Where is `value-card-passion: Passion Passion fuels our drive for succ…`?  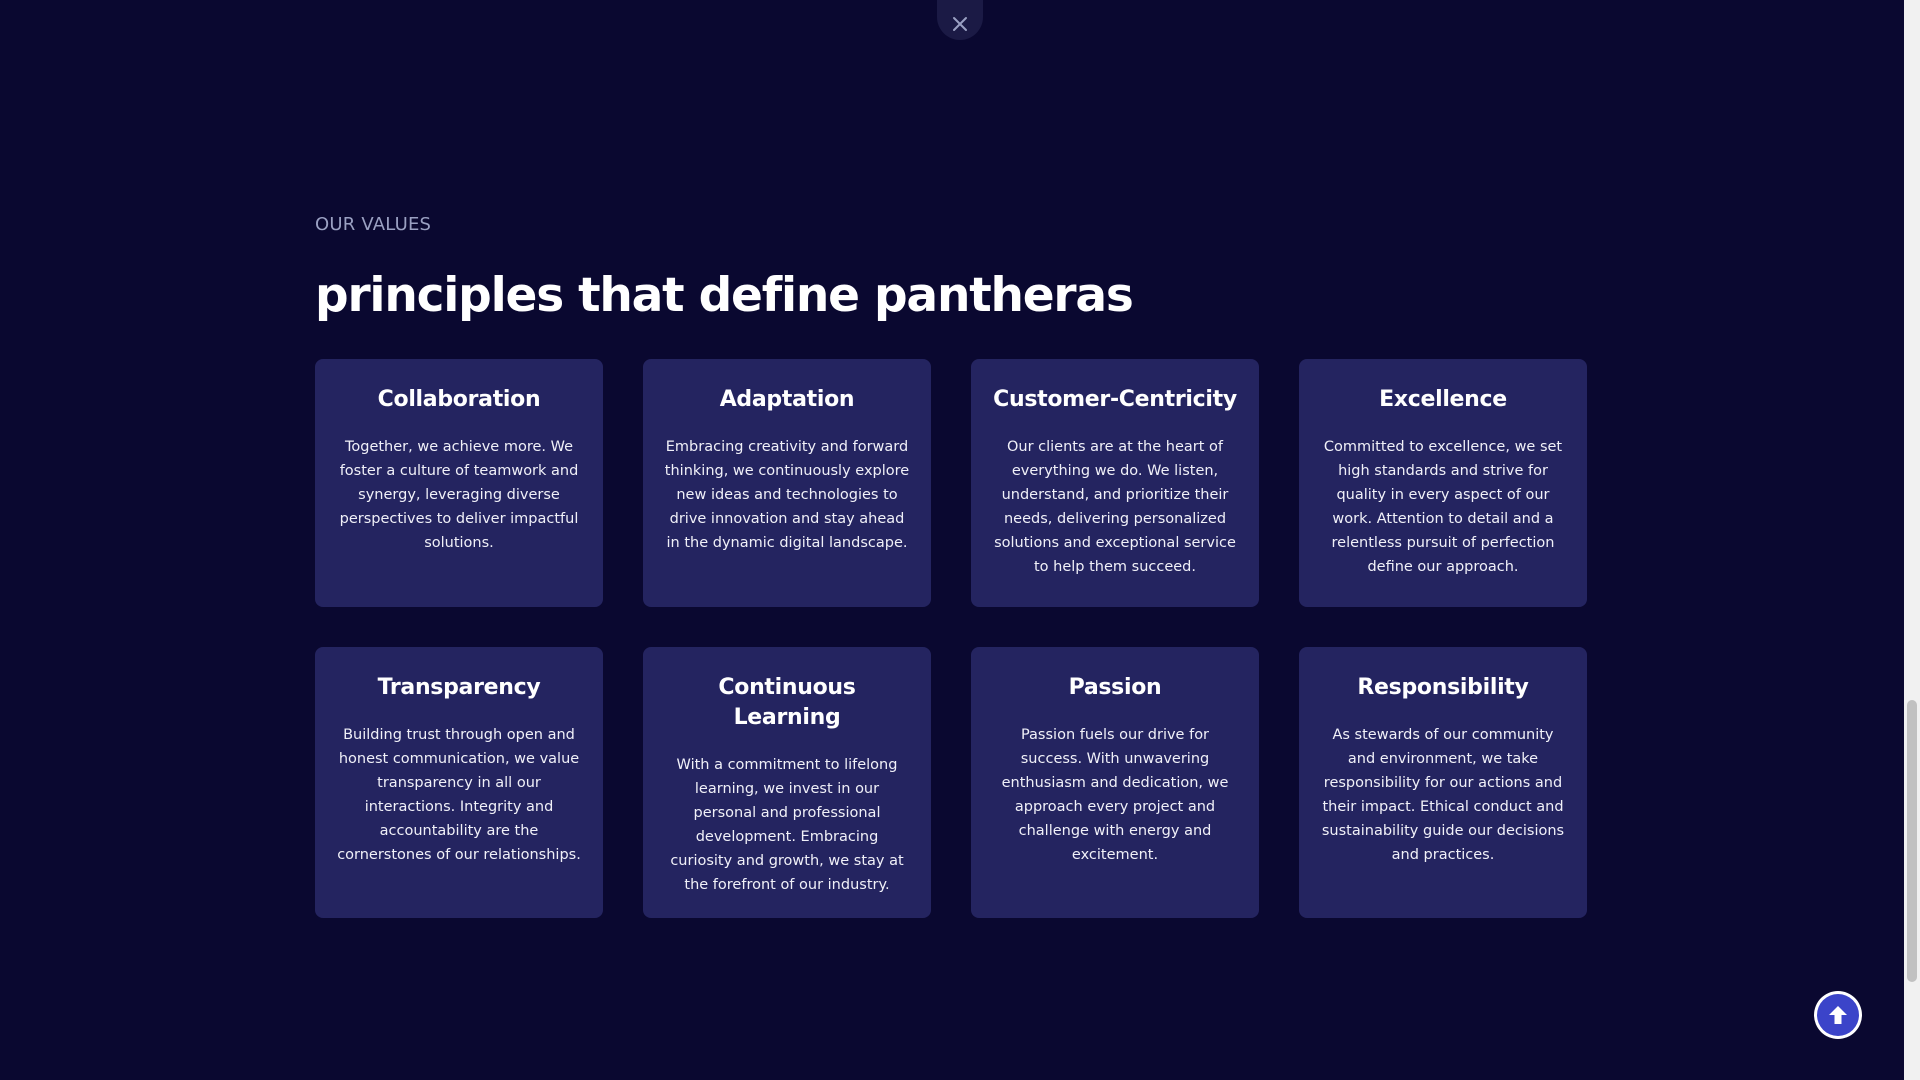
value-card-passion: Passion Passion fuels our drive for succ… is located at coordinates (1115, 782).